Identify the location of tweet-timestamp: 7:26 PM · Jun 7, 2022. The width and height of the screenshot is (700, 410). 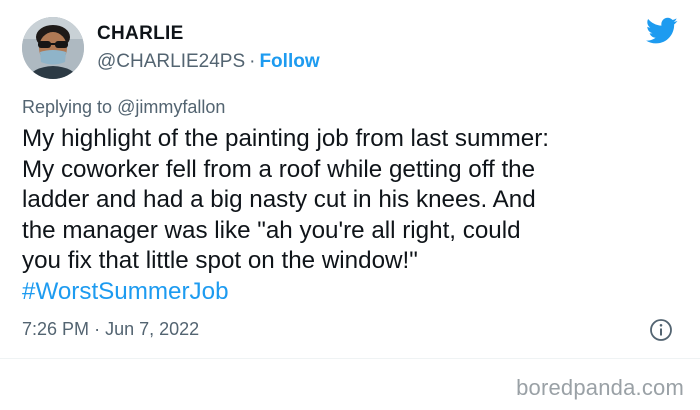
(110, 329).